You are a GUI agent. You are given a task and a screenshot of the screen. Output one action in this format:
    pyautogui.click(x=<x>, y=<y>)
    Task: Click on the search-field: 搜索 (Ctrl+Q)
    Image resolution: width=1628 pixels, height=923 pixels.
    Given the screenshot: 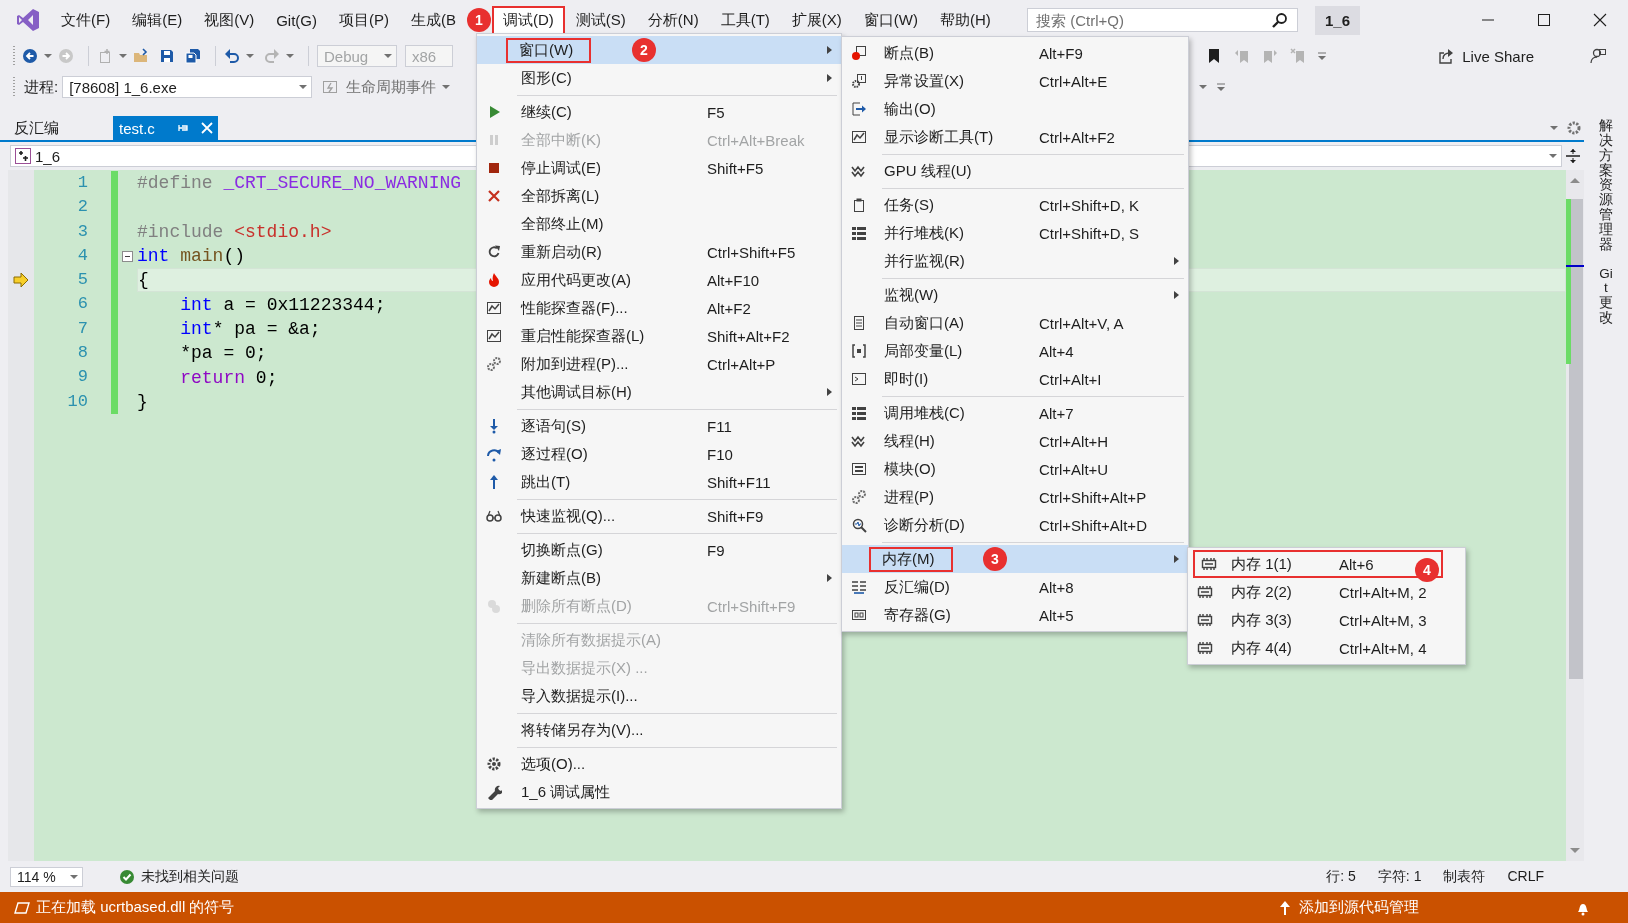 What is the action you would take?
    pyautogui.click(x=1162, y=20)
    